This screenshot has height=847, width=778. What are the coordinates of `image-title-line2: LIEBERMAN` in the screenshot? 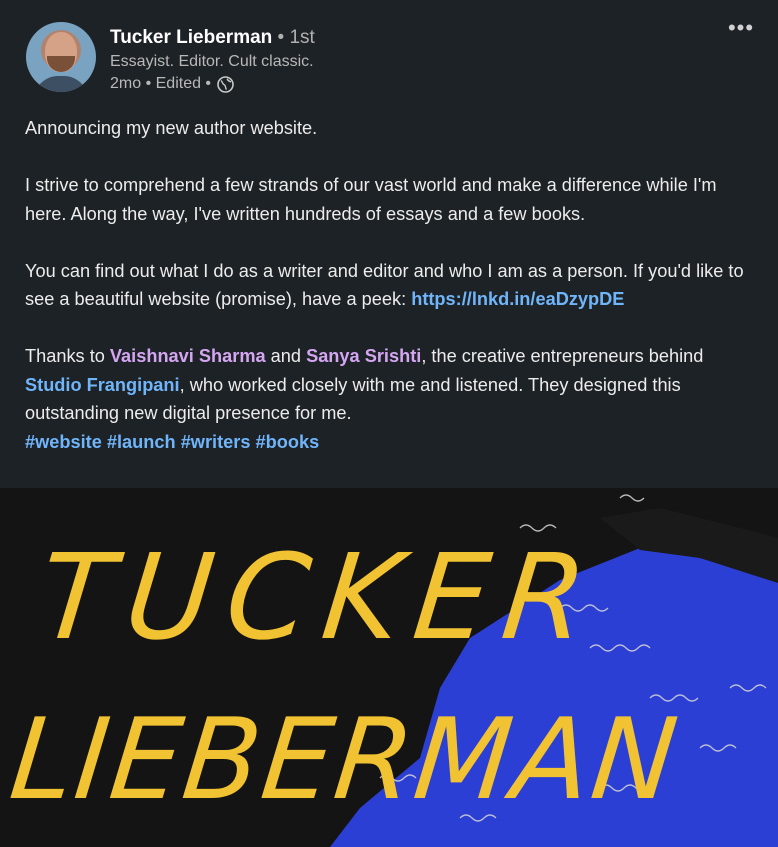 It's located at (345, 760).